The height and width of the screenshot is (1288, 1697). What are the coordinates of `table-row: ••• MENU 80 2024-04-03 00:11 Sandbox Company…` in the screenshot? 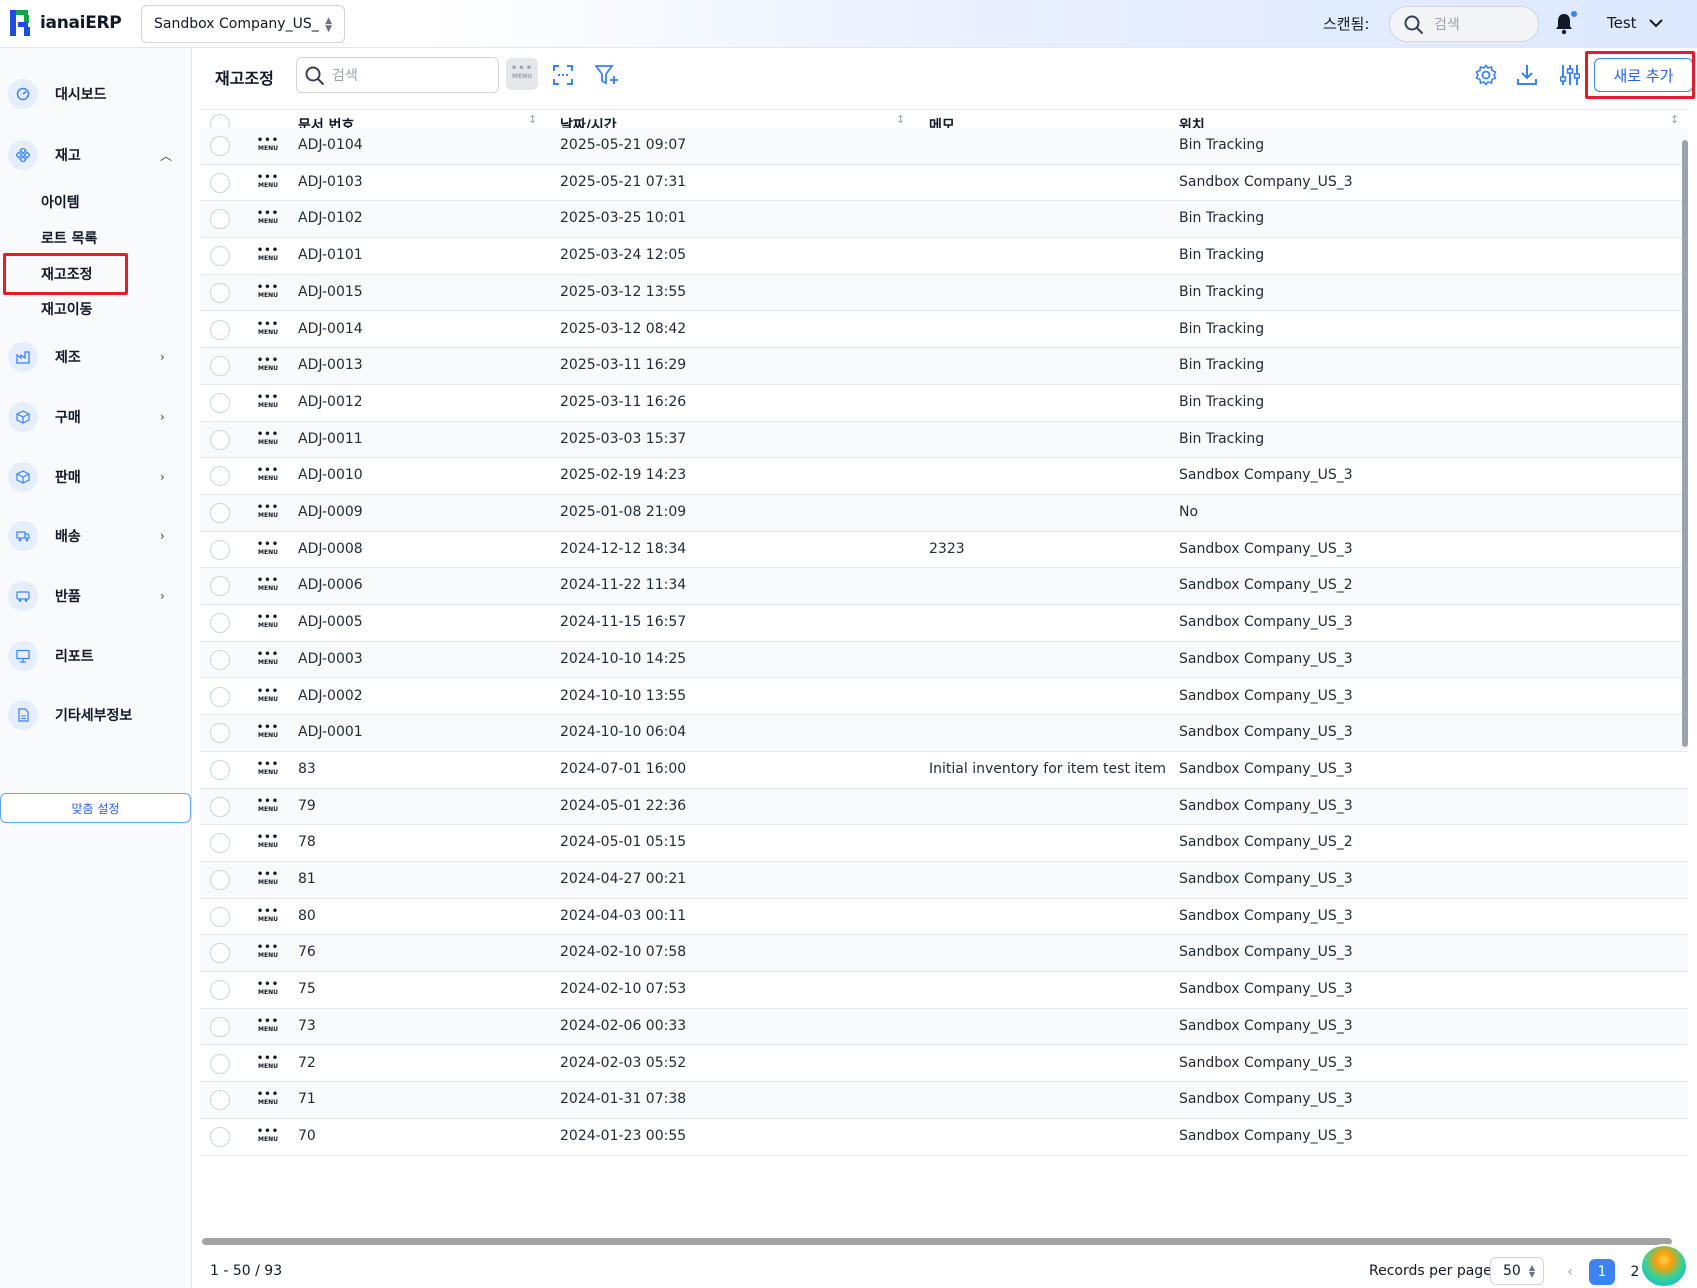 It's located at (944, 917).